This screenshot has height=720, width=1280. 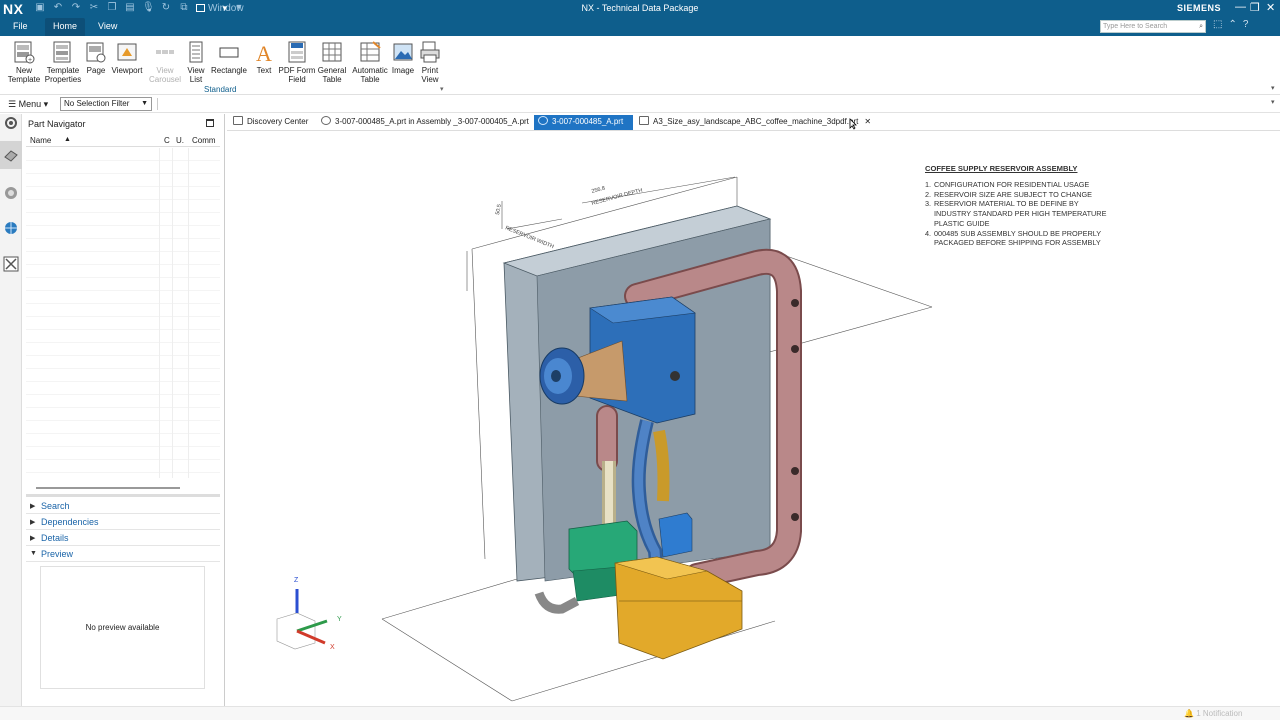 I want to click on note-text: PLASTIC GUIDE, so click(x=962, y=223).